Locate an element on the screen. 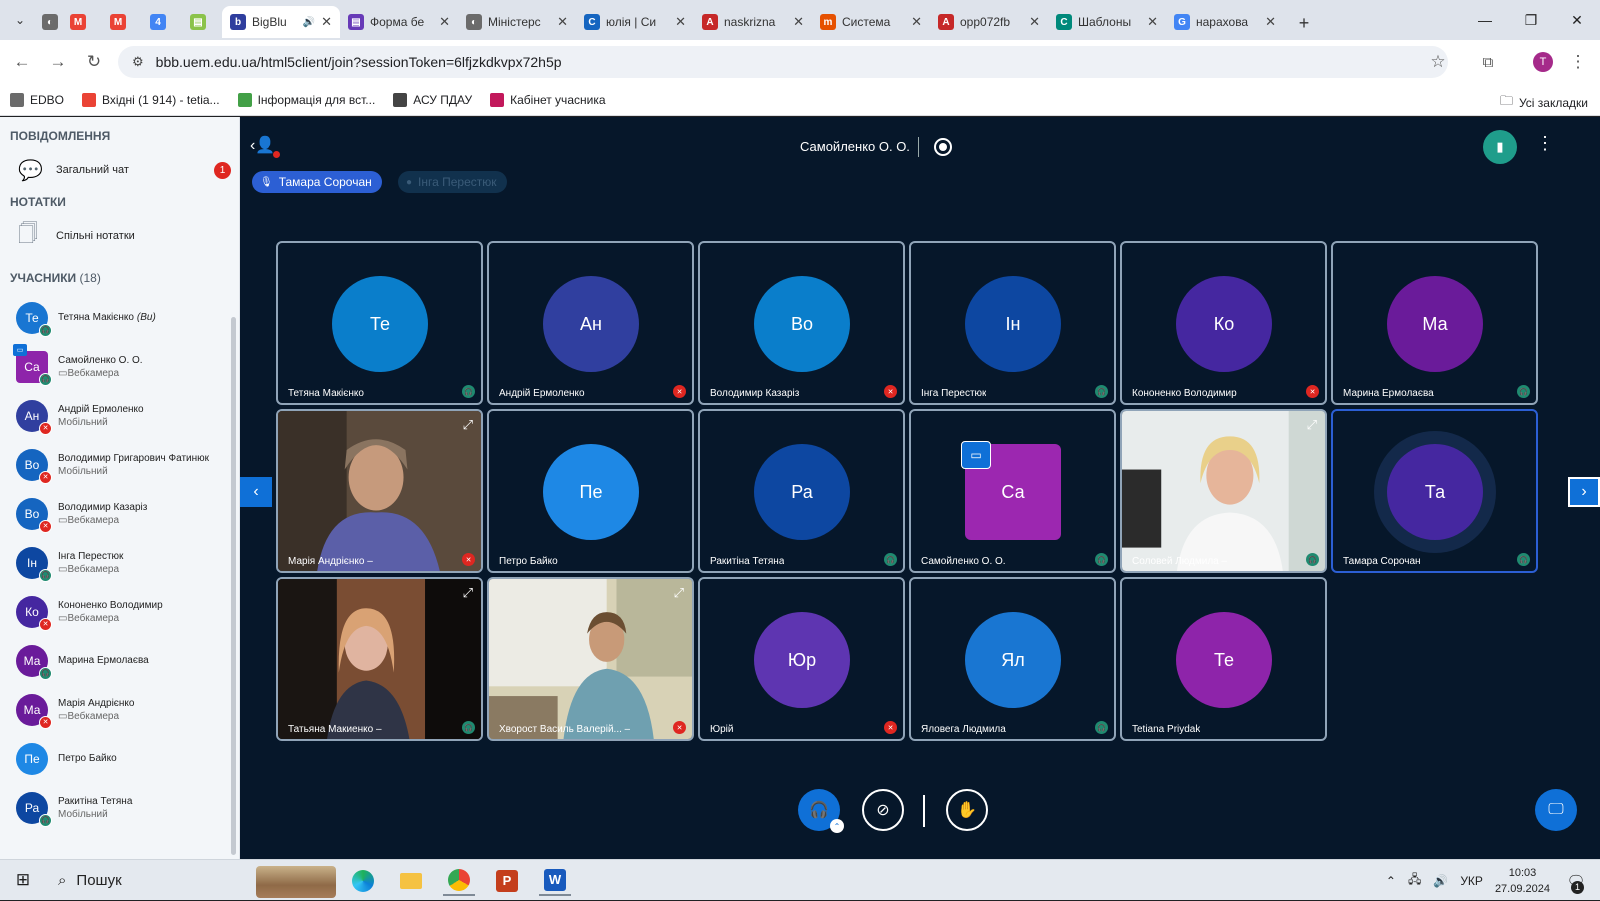 This screenshot has width=1600, height=901. site-settings-icon: ⚙ is located at coordinates (138, 62).